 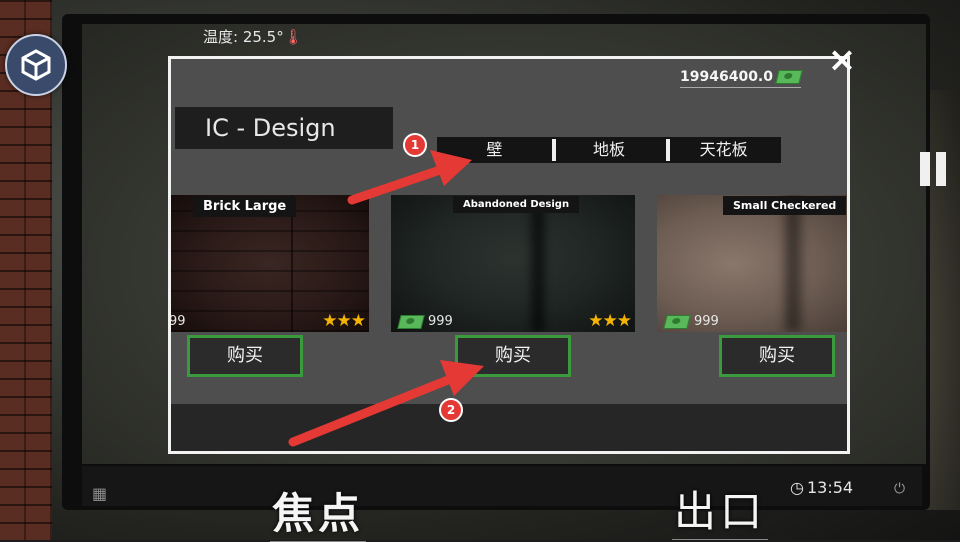 What do you see at coordinates (785, 205) in the screenshot?
I see `item-name: Small Checkered` at bounding box center [785, 205].